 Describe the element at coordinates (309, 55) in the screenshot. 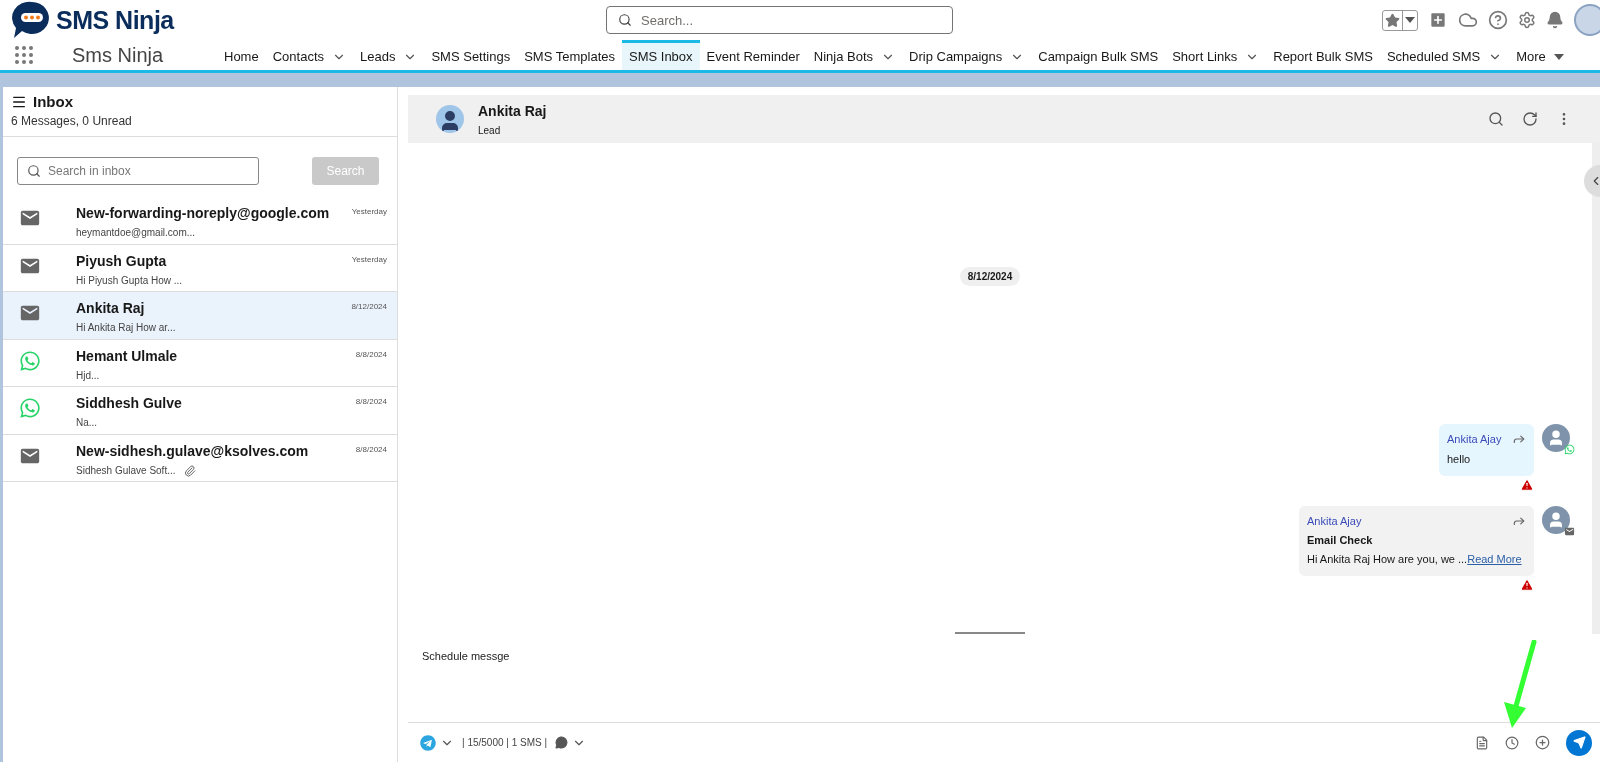

I see `nav-tab: Contacts` at that location.